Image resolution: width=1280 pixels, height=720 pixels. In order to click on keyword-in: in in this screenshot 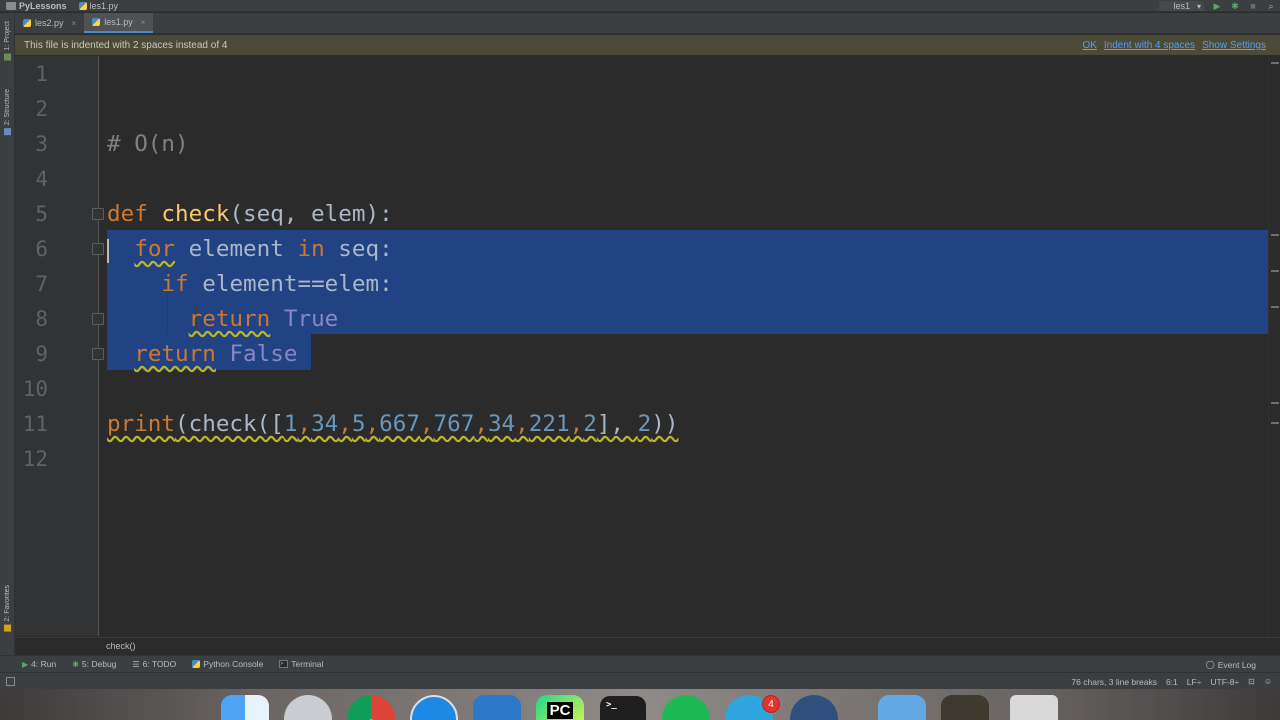, I will do `click(311, 249)`.